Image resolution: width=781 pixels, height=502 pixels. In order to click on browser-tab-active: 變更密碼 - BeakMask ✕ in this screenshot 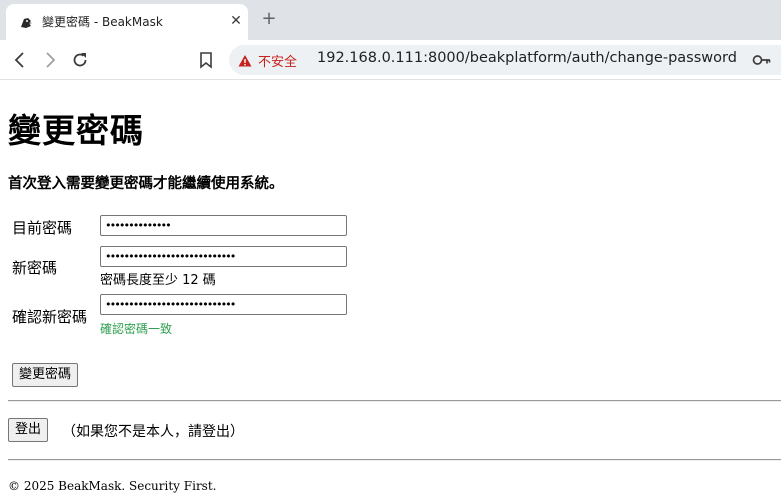, I will do `click(127, 22)`.